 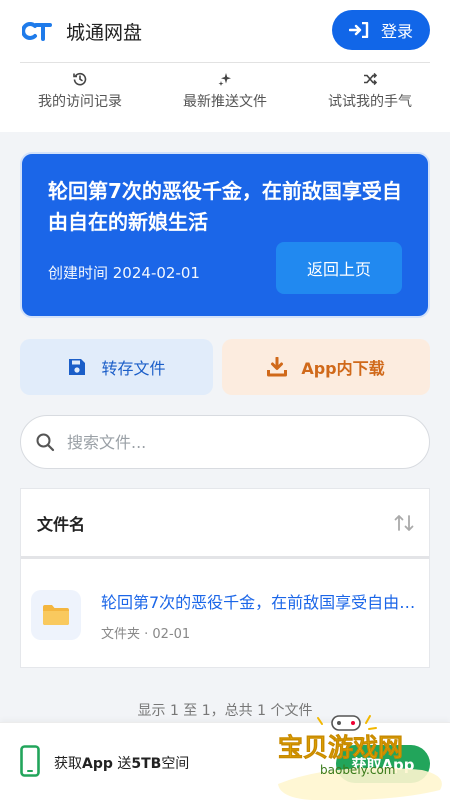 What do you see at coordinates (146, 764) in the screenshot?
I see `promo-space: 5TB` at bounding box center [146, 764].